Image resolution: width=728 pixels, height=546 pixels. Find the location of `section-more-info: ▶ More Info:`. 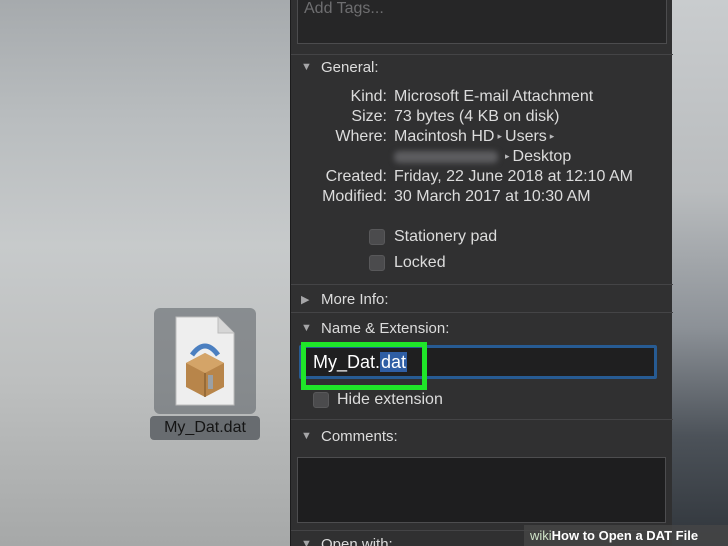

section-more-info: ▶ More Info: is located at coordinates (345, 299).